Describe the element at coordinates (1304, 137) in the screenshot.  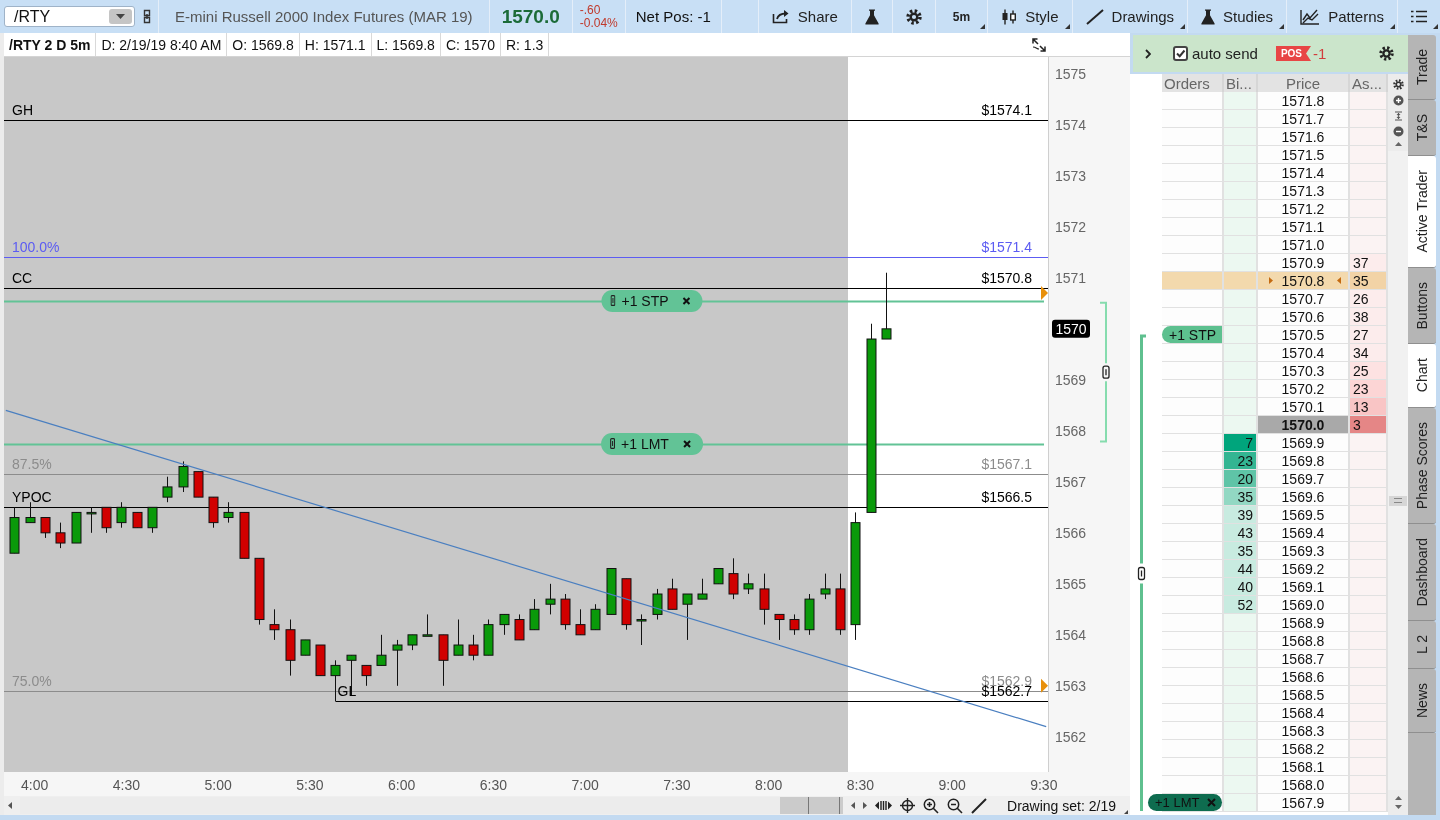
I see `price-cell: 1571.6` at that location.